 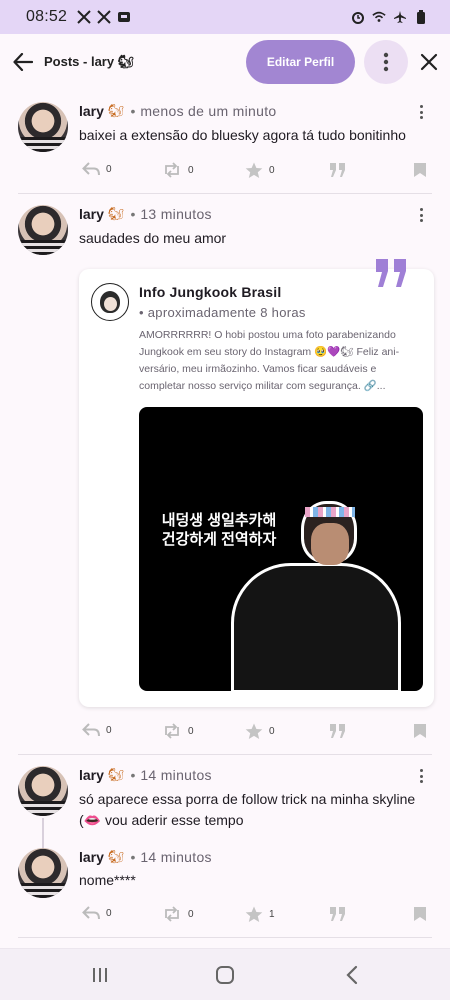 What do you see at coordinates (100, 975) in the screenshot?
I see `recent-apps-icon` at bounding box center [100, 975].